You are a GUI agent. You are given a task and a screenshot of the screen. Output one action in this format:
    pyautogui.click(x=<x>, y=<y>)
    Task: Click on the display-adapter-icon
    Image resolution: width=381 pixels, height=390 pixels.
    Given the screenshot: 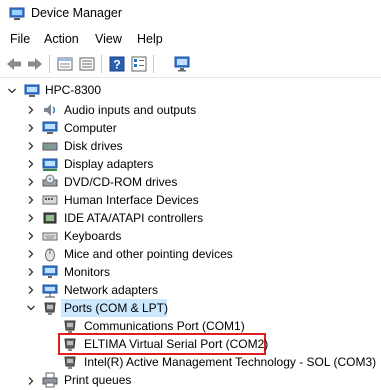 What is the action you would take?
    pyautogui.click(x=50, y=164)
    